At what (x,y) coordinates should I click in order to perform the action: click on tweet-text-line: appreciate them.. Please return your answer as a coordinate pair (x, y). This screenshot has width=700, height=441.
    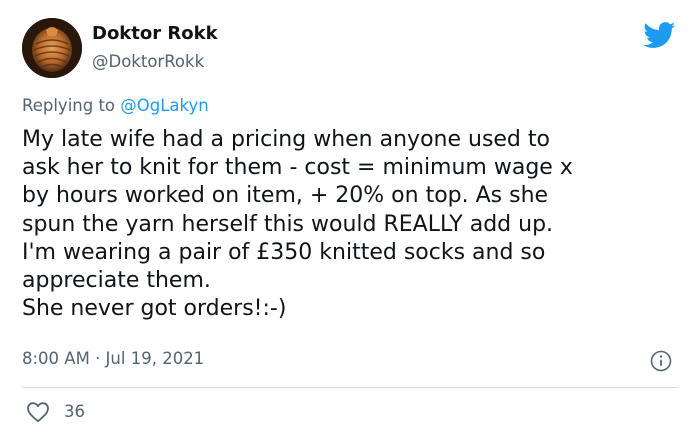
    Looking at the image, I should click on (116, 281).